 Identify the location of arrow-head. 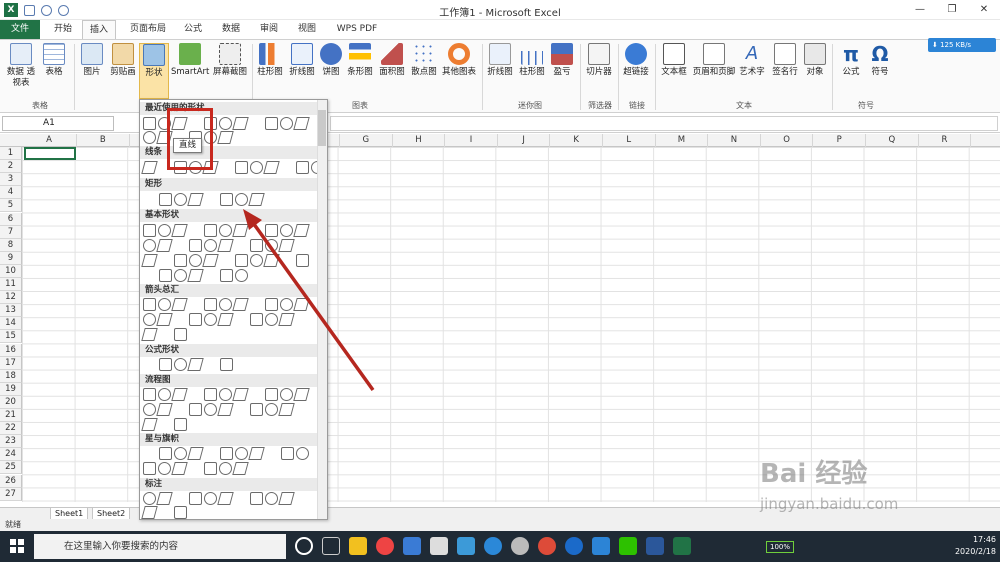
(252, 219).